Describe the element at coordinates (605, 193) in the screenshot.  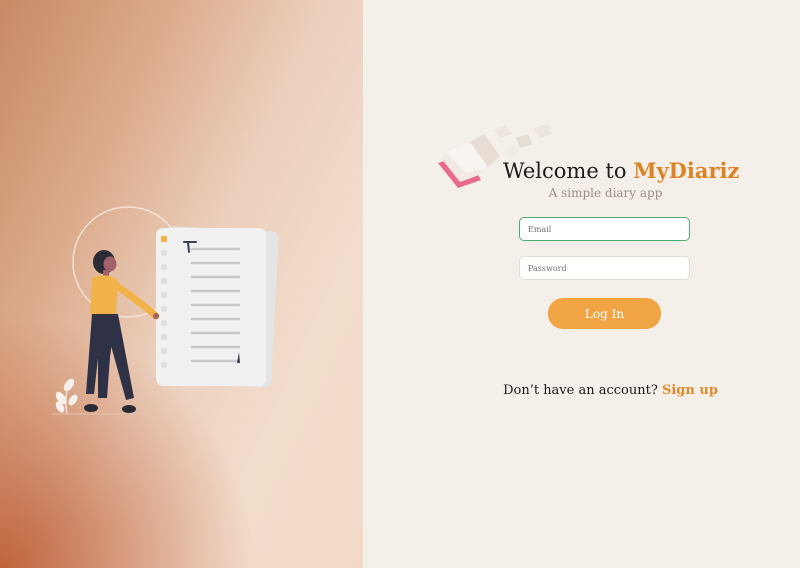
I see `app-tagline: A simple diary app` at that location.